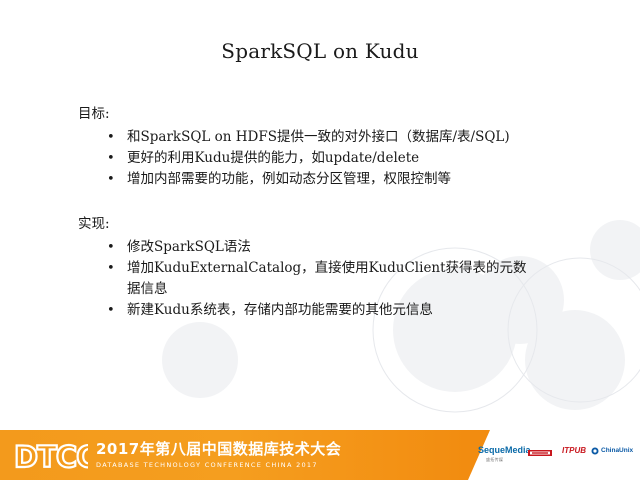 This screenshot has height=480, width=640. I want to click on sequemedia-subtitle: 盛拓传媒, so click(495, 459).